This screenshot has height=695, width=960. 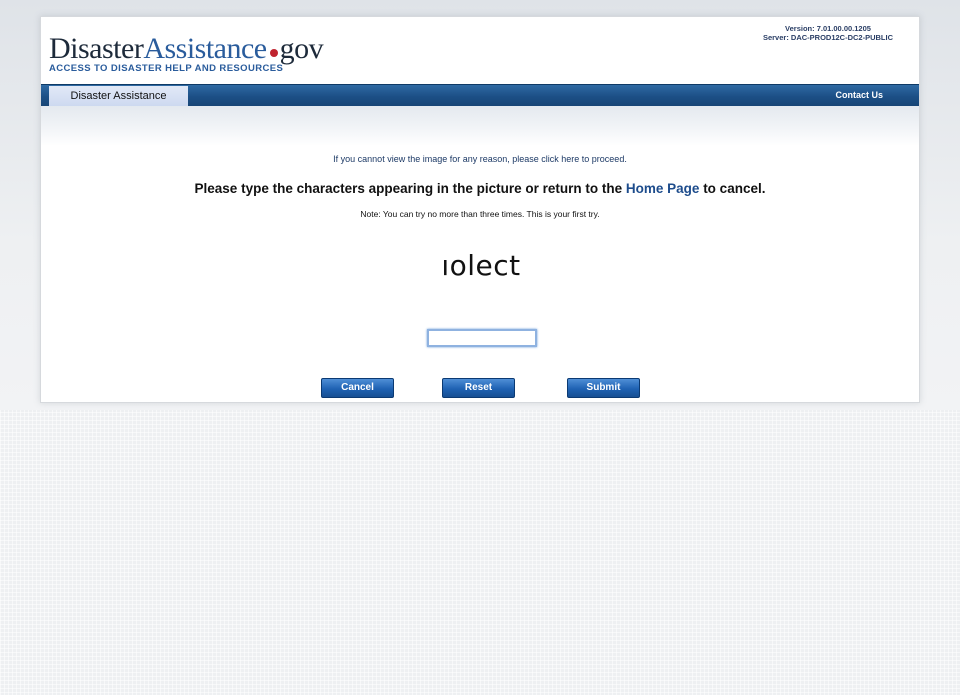 I want to click on subnav-band, so click(x=480, y=126).